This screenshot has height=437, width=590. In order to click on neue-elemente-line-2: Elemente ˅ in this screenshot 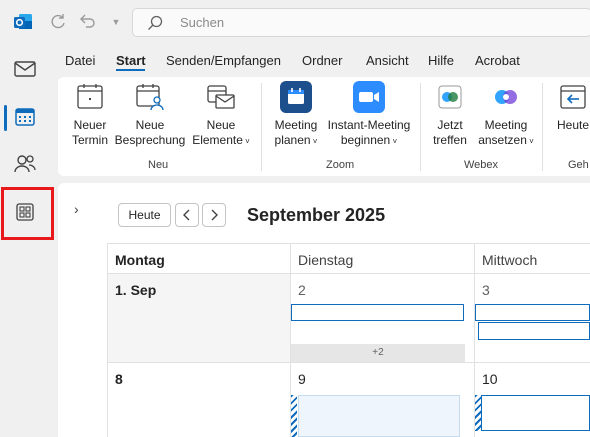, I will do `click(221, 141)`.